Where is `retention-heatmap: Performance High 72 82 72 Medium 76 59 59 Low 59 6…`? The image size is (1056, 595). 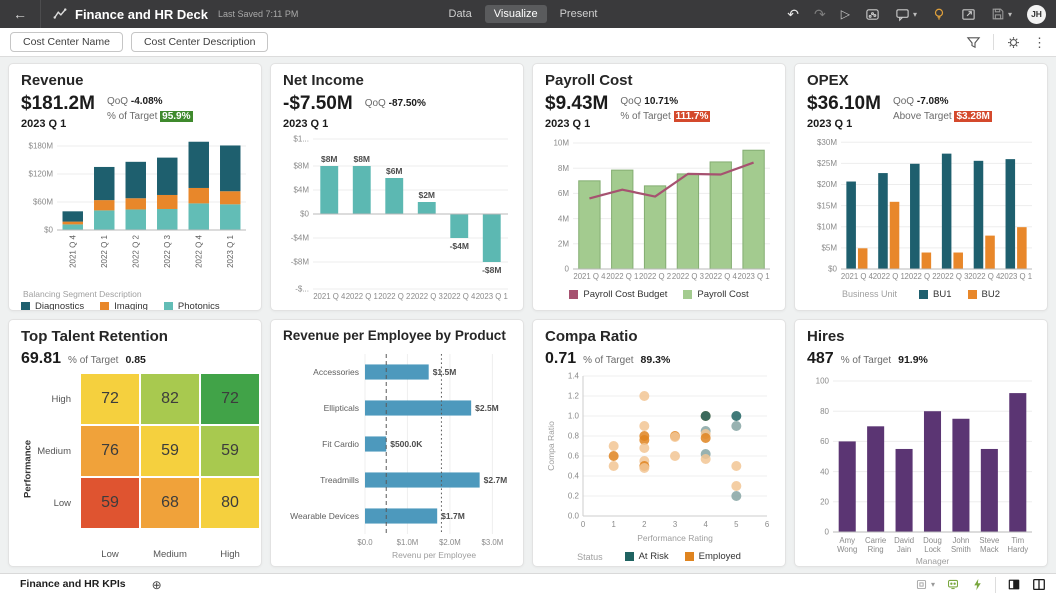
retention-heatmap: Performance High 72 82 72 Medium 76 59 59 Low 59 6… is located at coordinates (140, 470).